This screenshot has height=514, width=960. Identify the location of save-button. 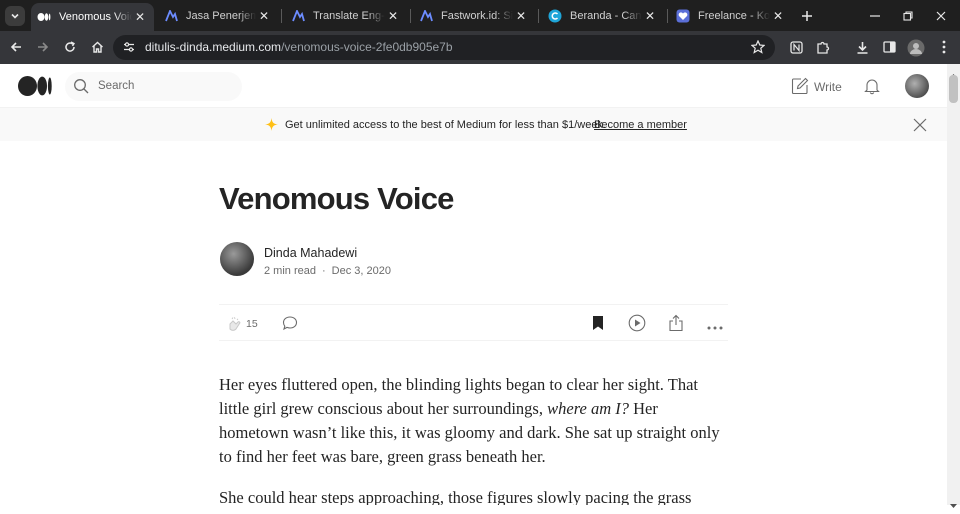
(598, 323).